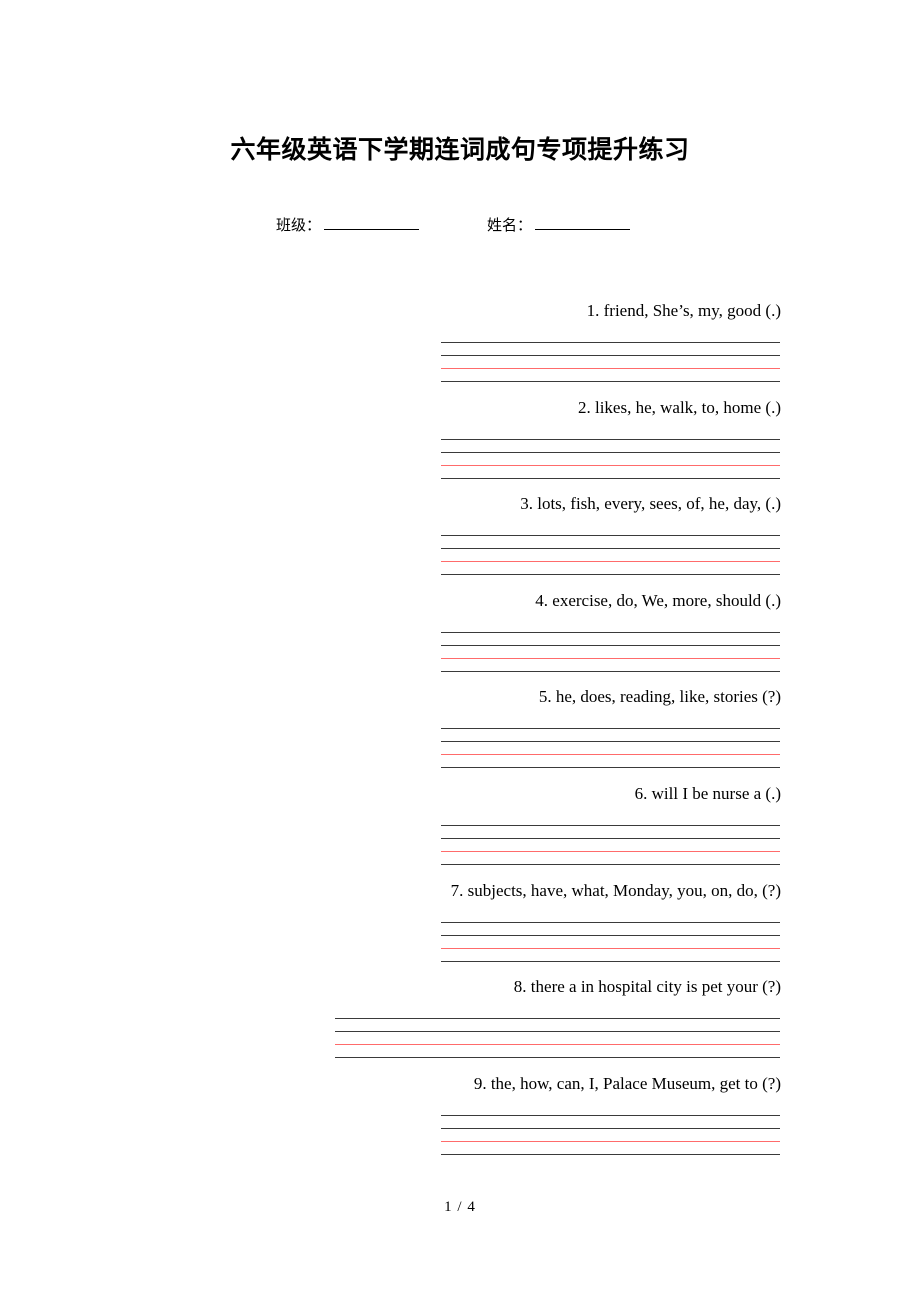  I want to click on question-block: 5. he, does, reading, like, stories (?), so click(460, 734).